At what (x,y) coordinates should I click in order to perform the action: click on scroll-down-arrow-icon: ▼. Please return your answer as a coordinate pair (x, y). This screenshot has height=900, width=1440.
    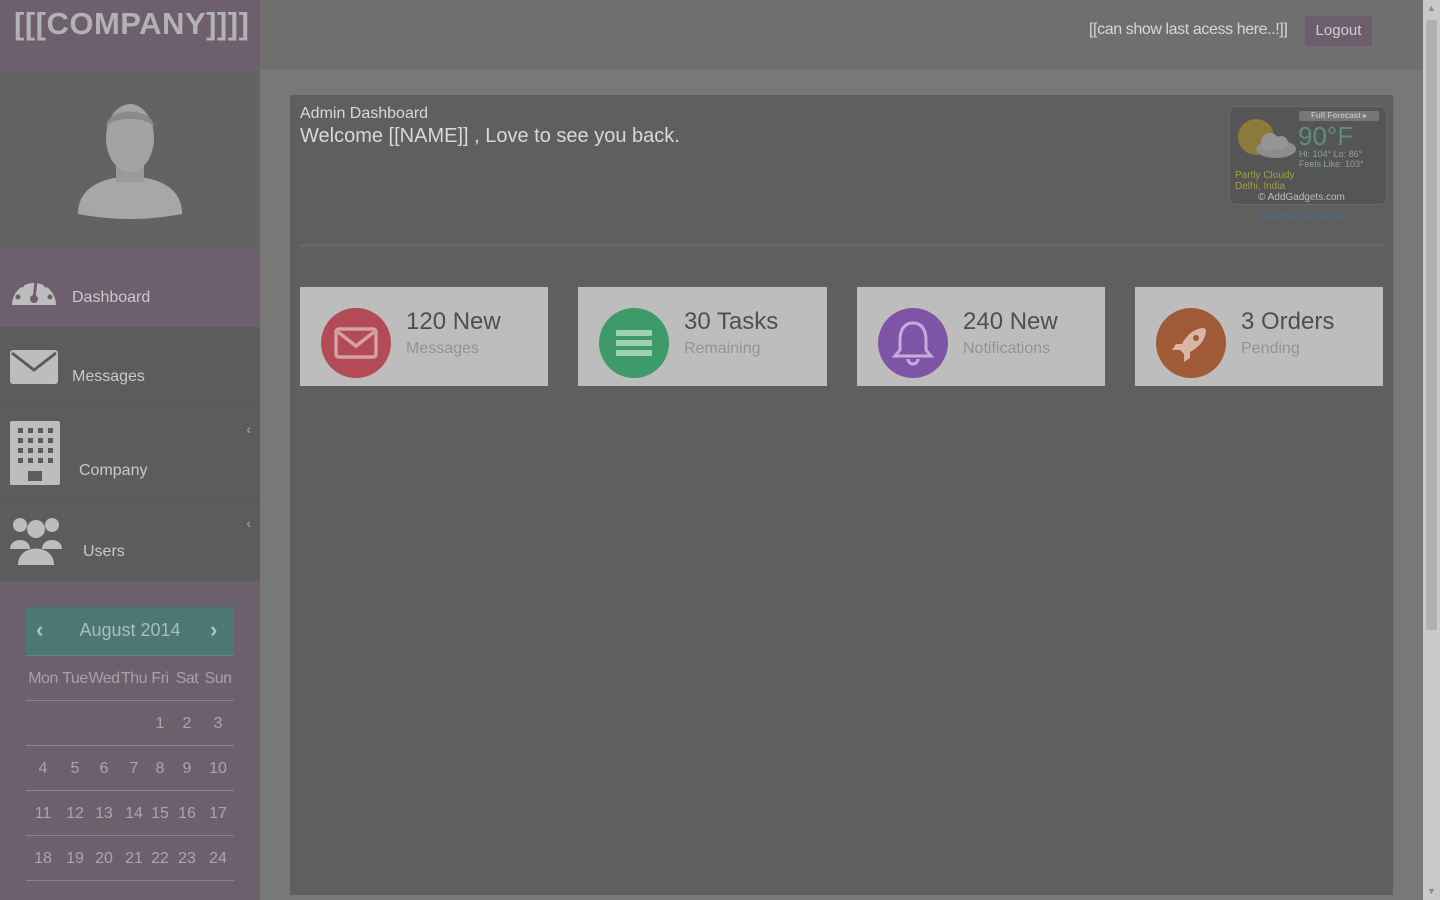
    Looking at the image, I should click on (1431, 891).